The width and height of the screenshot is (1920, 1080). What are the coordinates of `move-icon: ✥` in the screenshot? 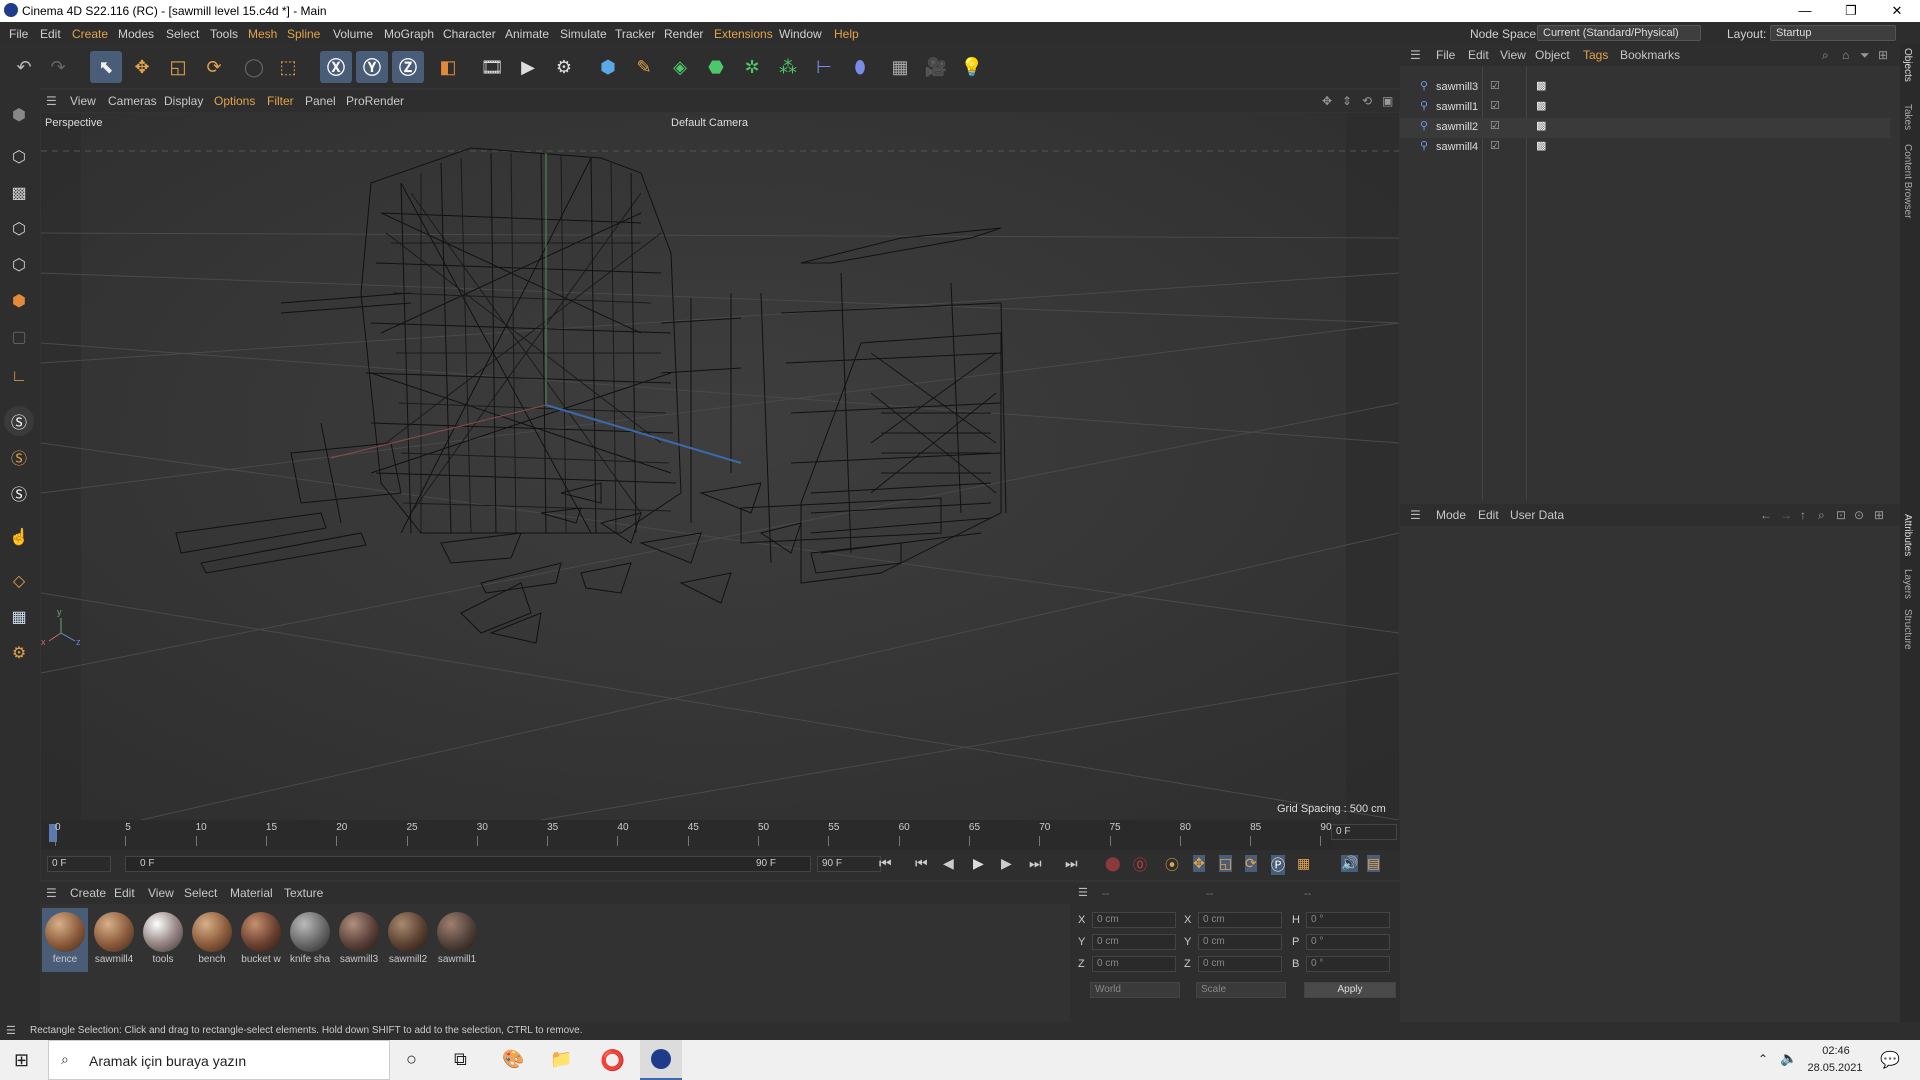 It's located at (142, 67).